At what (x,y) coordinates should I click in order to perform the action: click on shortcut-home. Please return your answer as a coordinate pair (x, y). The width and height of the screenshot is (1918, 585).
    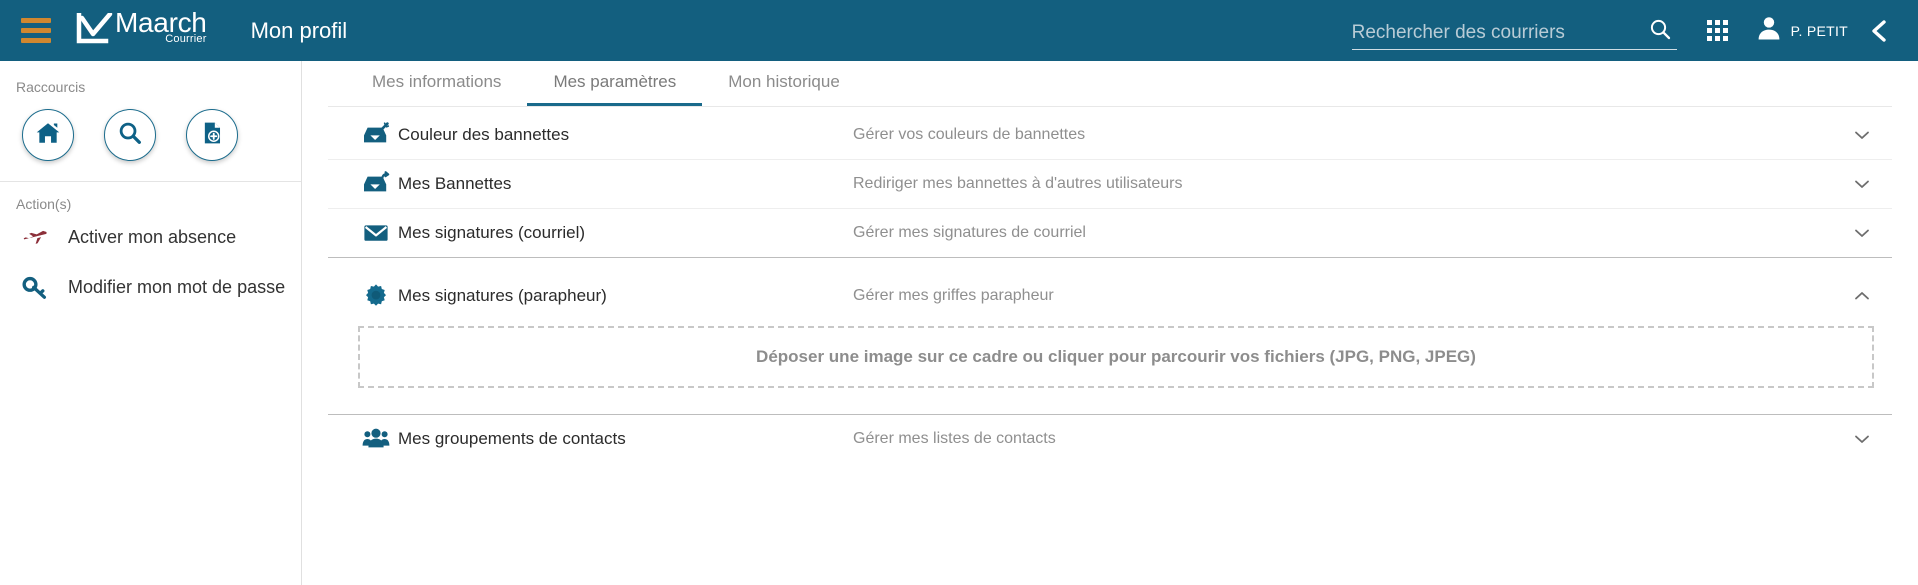
    Looking at the image, I should click on (48, 135).